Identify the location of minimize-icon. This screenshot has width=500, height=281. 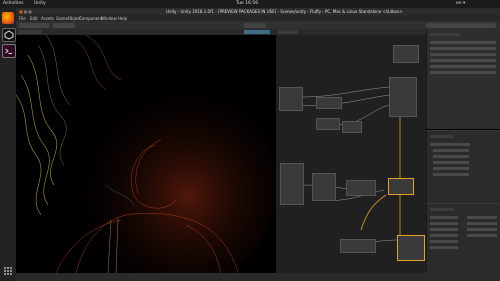
(25, 11).